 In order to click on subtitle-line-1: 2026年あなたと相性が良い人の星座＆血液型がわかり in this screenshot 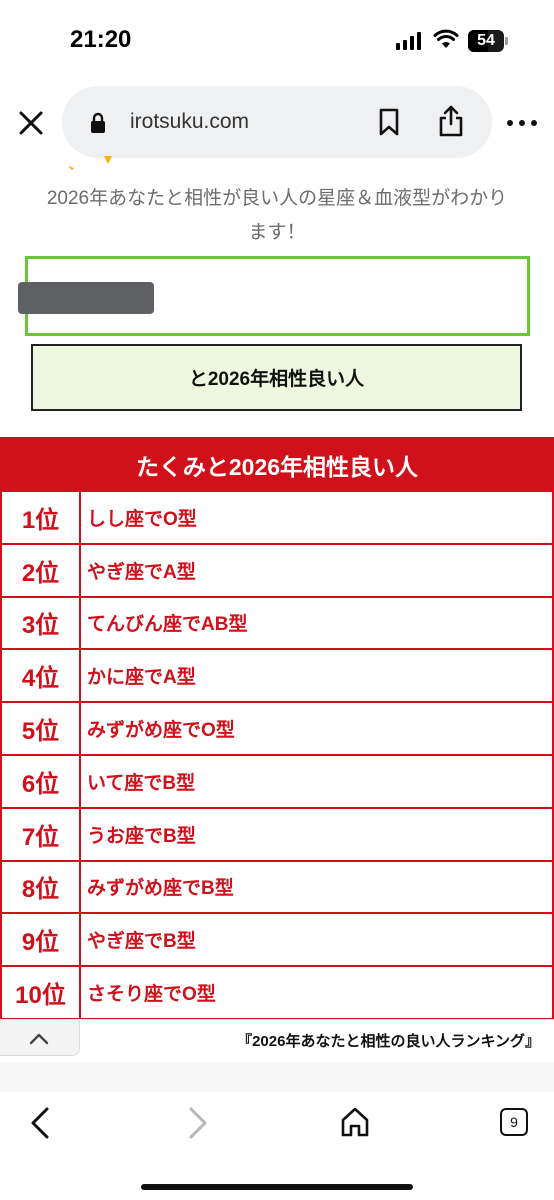, I will do `click(277, 198)`.